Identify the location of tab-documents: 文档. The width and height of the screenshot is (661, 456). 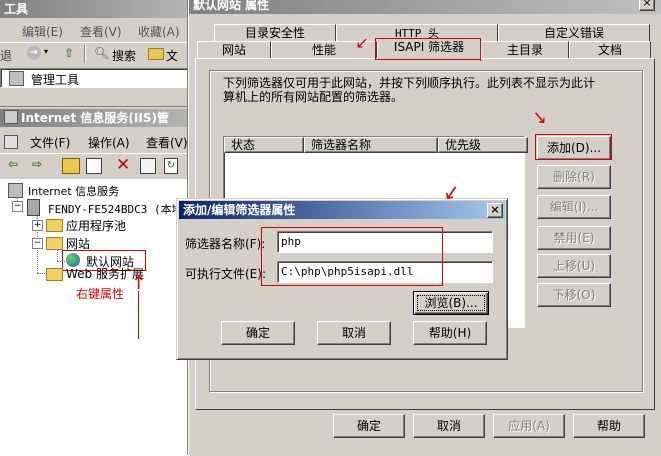
(610, 50).